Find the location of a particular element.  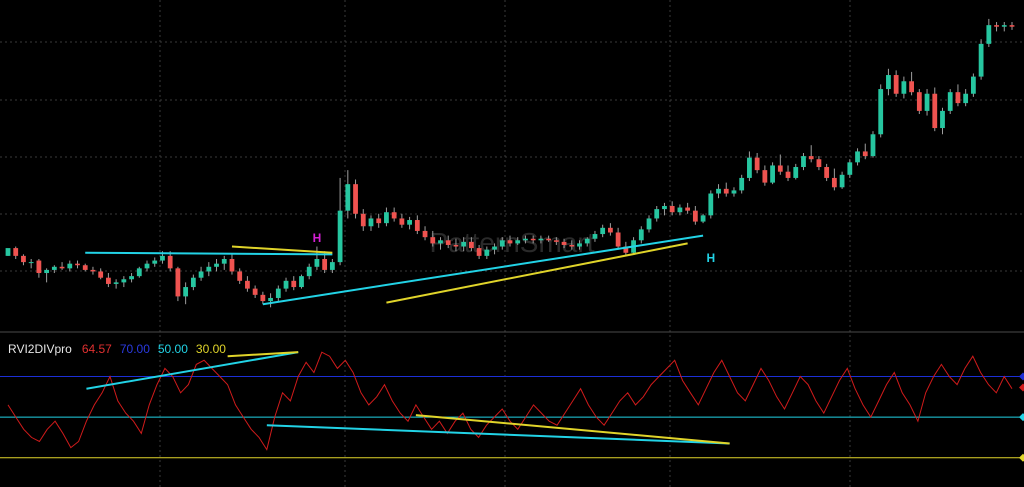

rvi-divergence-yellow is located at coordinates (572, 429).